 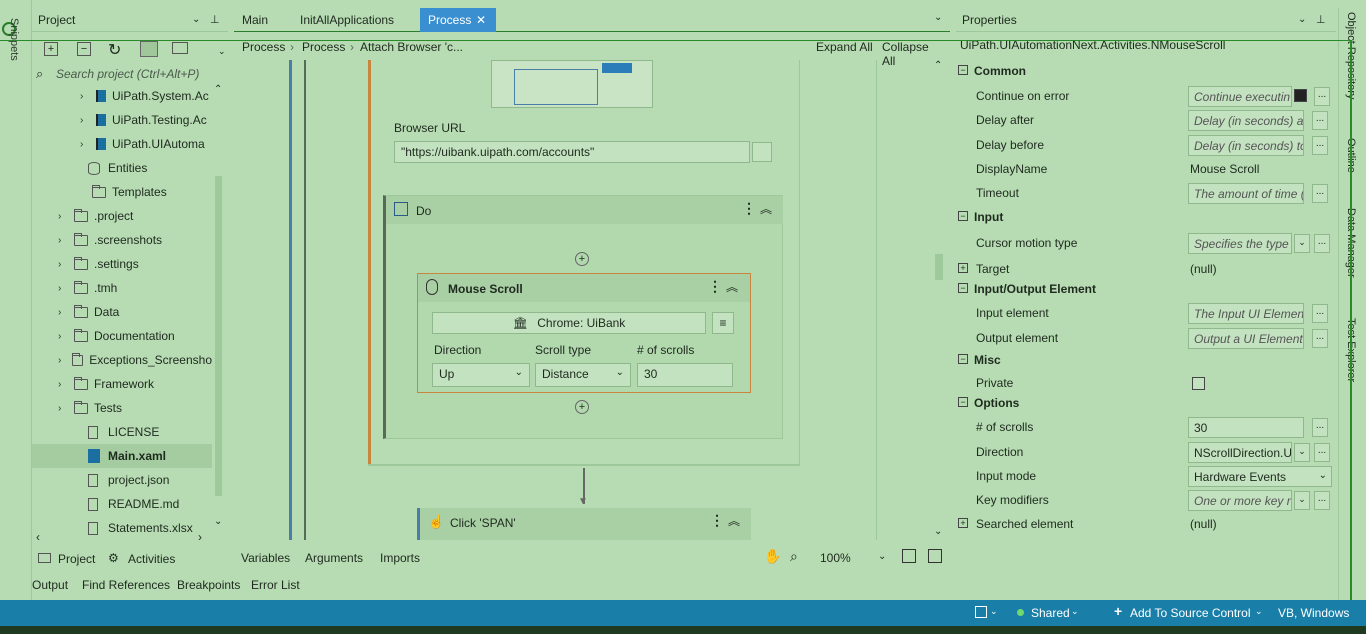 I want to click on tab-activities: Activities, so click(x=151, y=559).